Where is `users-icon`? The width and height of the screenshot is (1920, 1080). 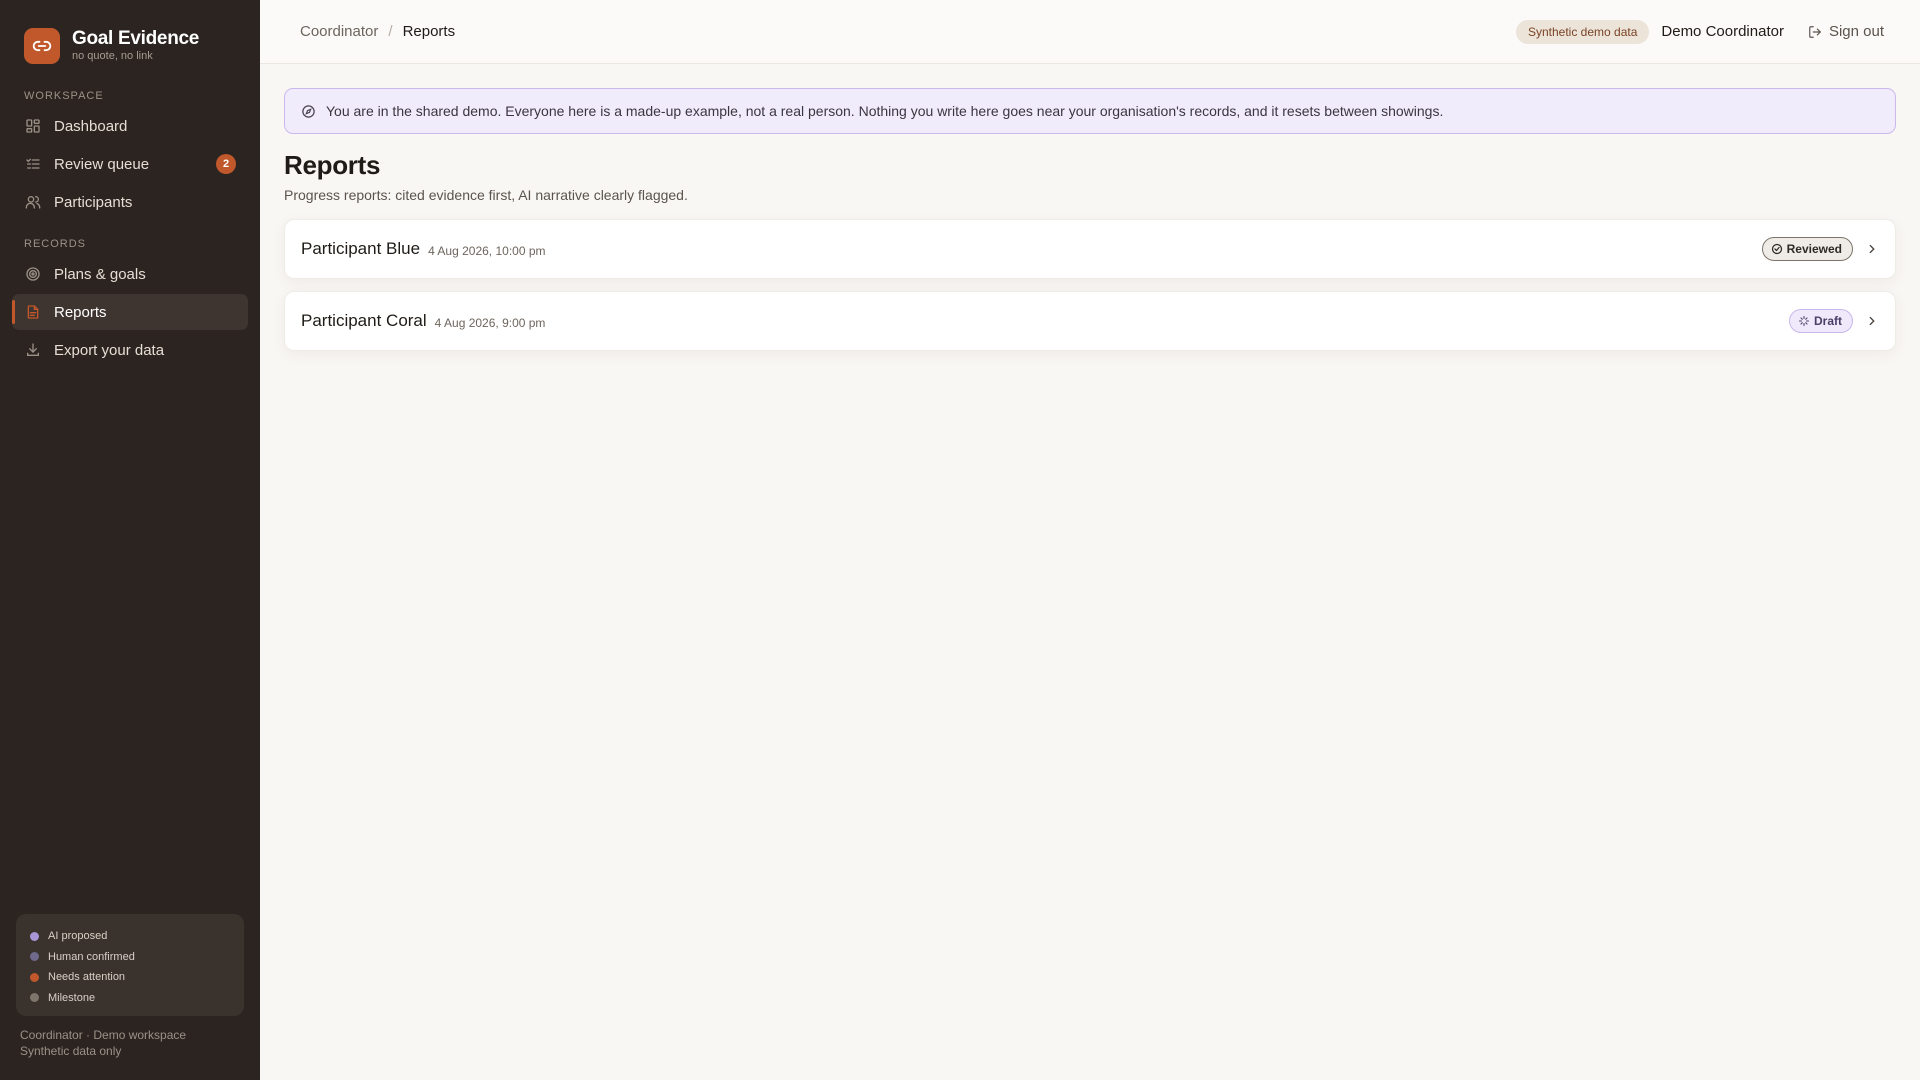 users-icon is located at coordinates (33, 202).